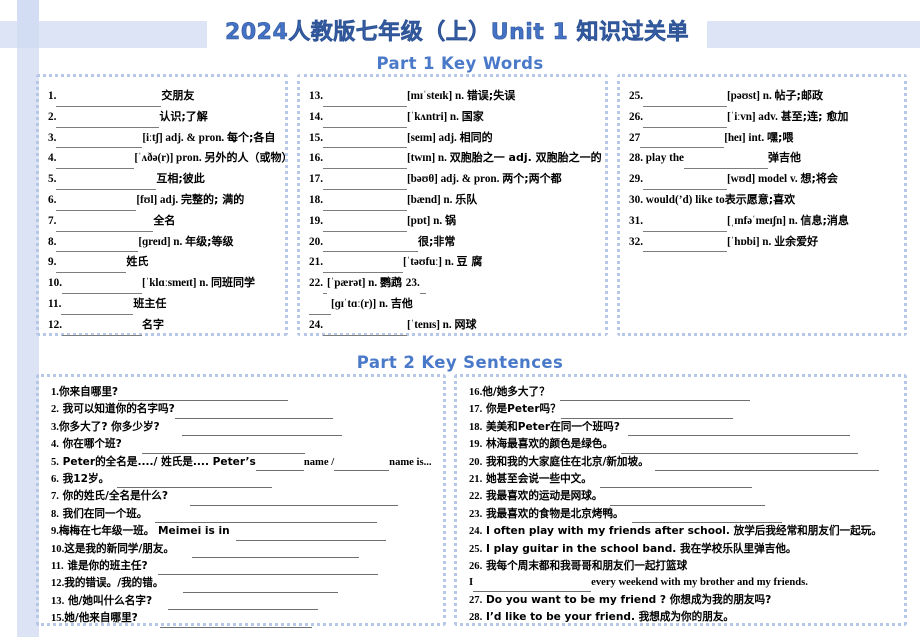 This screenshot has height=637, width=920. What do you see at coordinates (454, 117) in the screenshot?
I see `word-item: 14. [ˈkʌntri] n. 国家` at bounding box center [454, 117].